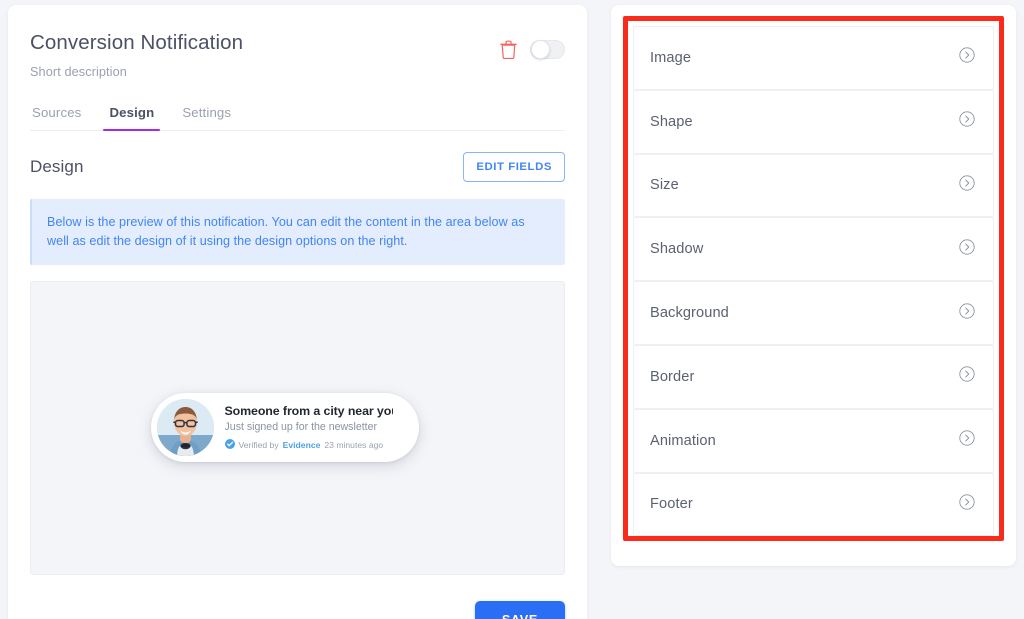 This screenshot has width=1024, height=619. I want to click on option-label: Border, so click(672, 376).